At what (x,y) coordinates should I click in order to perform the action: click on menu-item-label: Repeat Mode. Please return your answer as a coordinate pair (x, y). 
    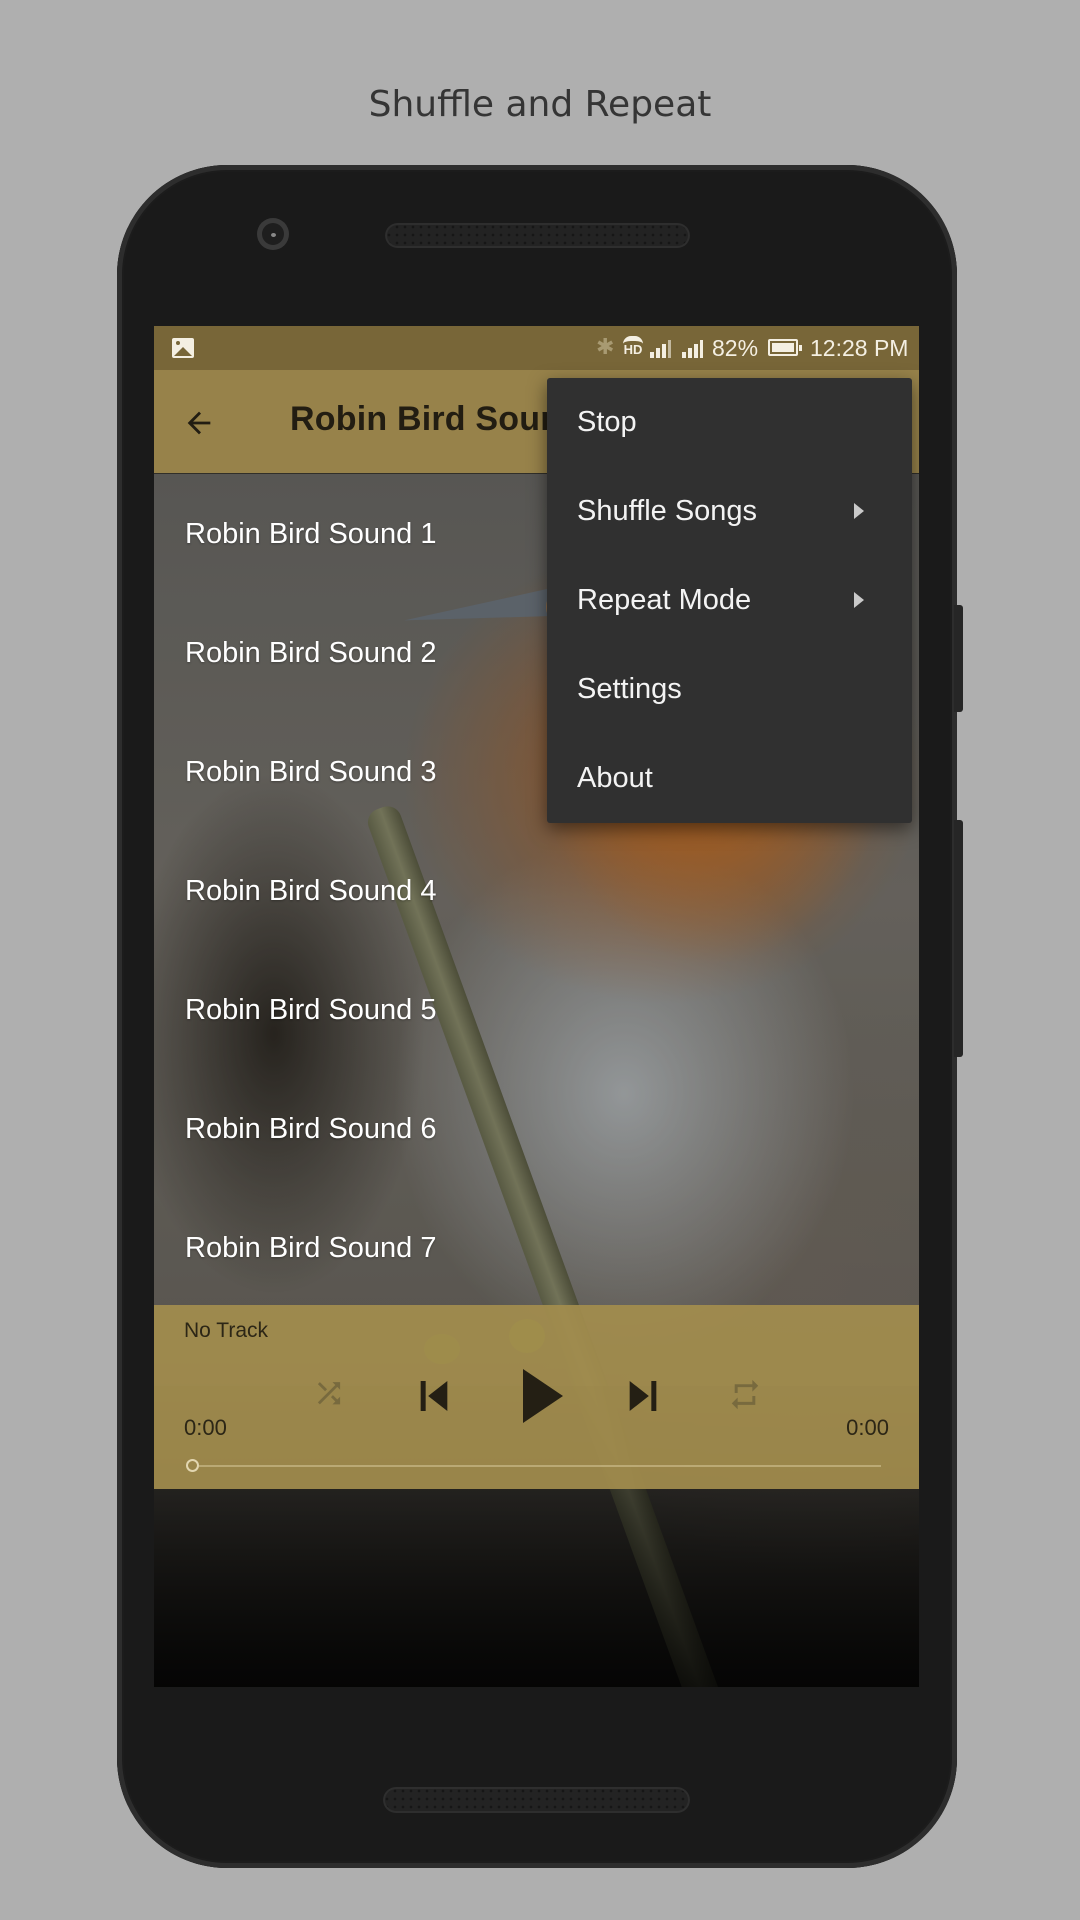
    Looking at the image, I should click on (664, 600).